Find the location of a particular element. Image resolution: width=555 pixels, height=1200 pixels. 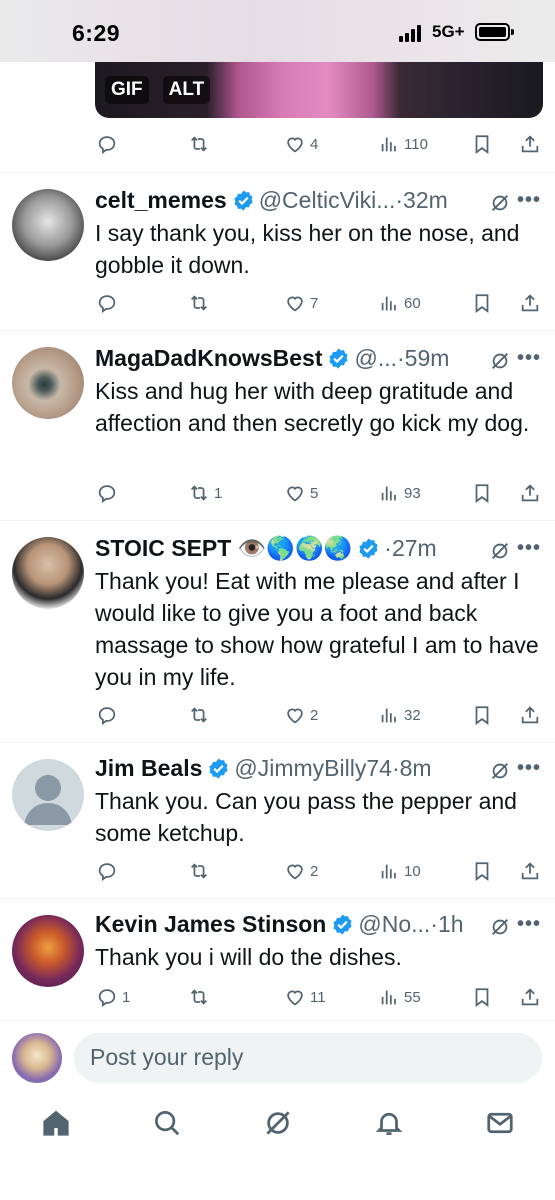

like-button: 7 is located at coordinates (301, 303).